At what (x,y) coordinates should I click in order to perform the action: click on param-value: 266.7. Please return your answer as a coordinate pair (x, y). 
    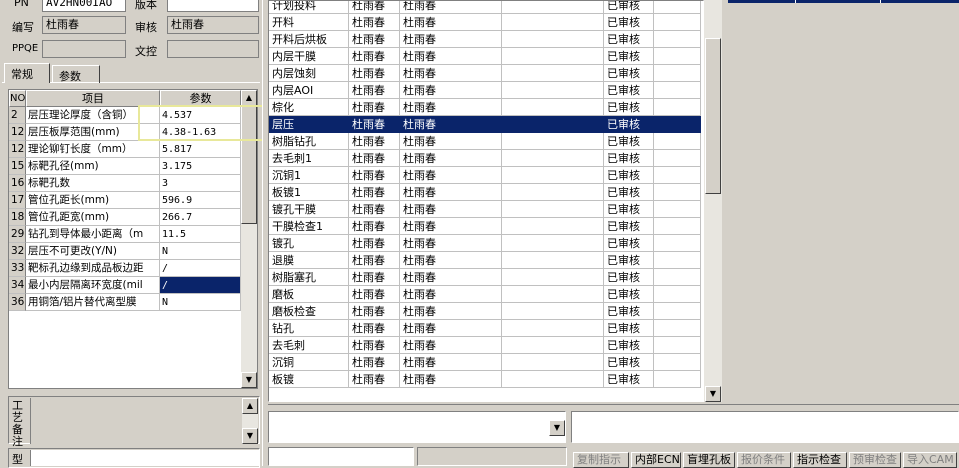
    Looking at the image, I should click on (200, 217).